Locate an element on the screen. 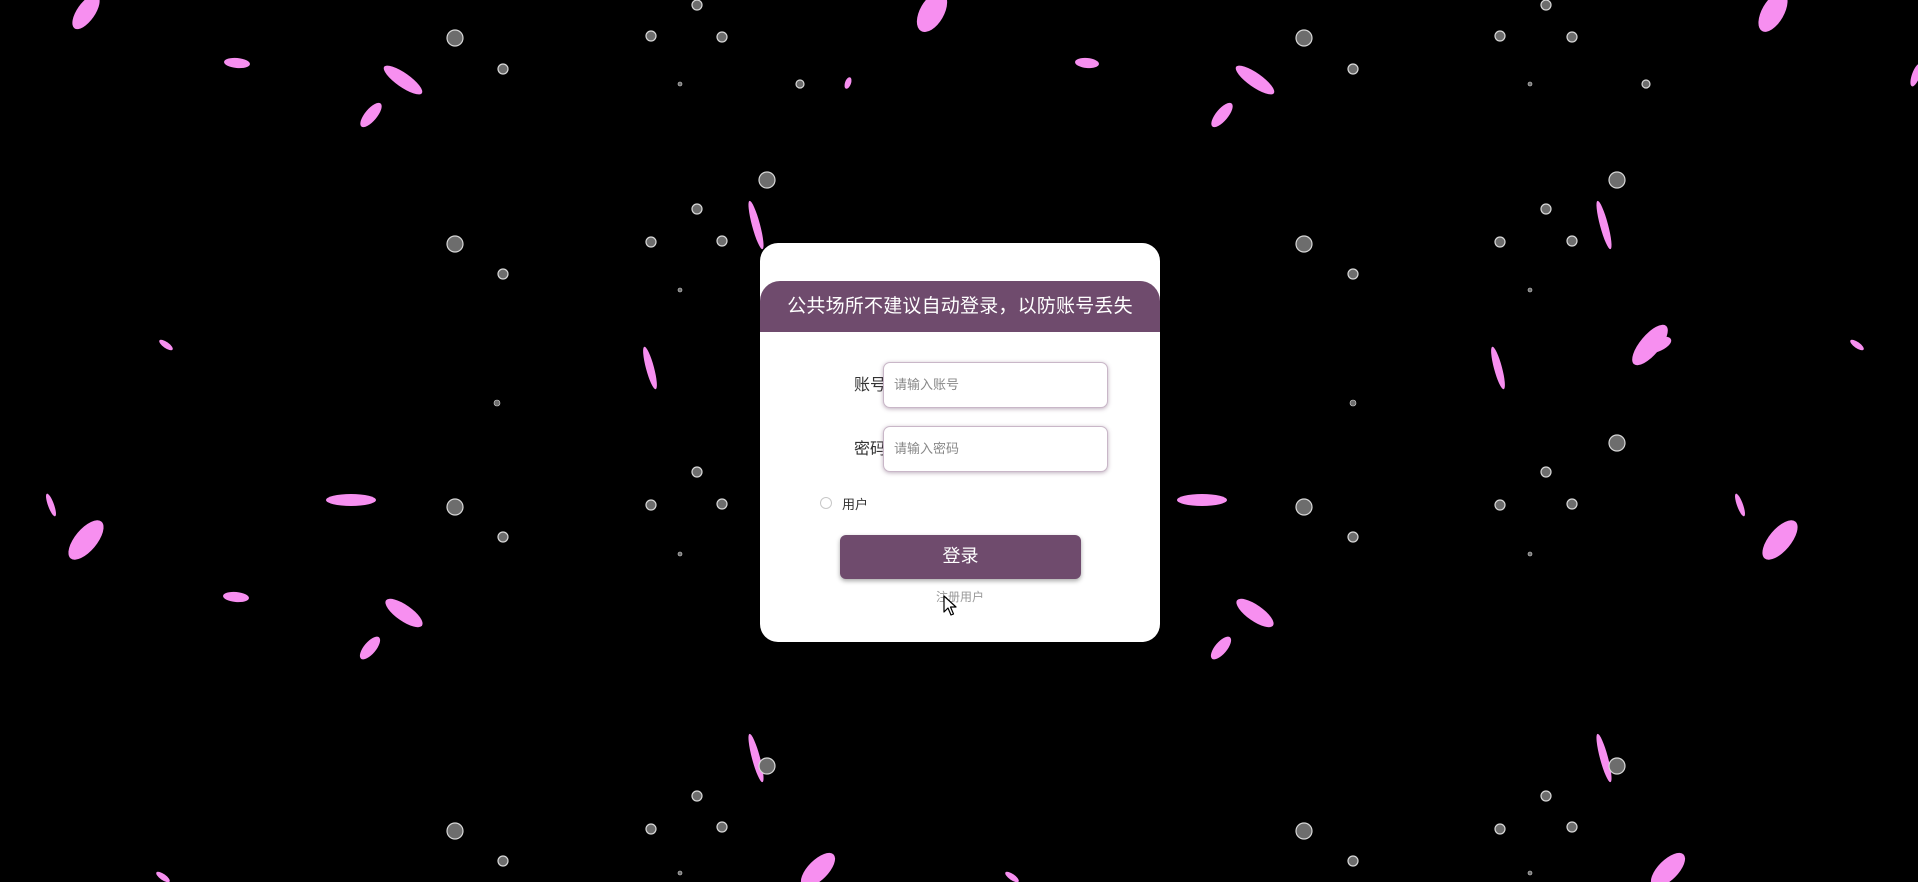  account-row: 账号 is located at coordinates (960, 385).